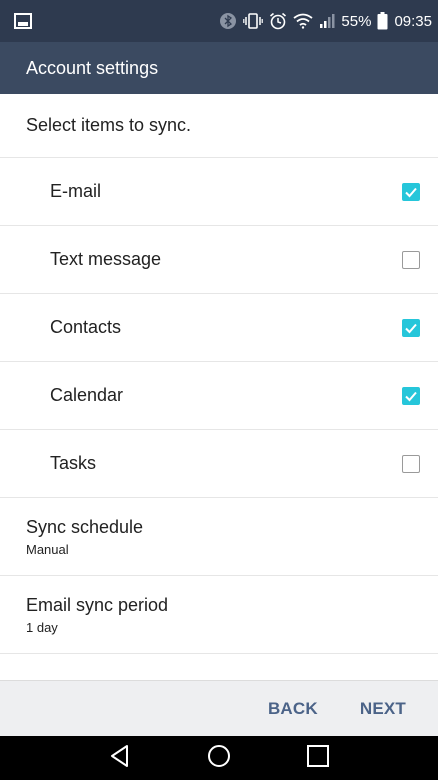 Image resolution: width=438 pixels, height=780 pixels. What do you see at coordinates (73, 463) in the screenshot?
I see `sync-item-label: Tasks` at bounding box center [73, 463].